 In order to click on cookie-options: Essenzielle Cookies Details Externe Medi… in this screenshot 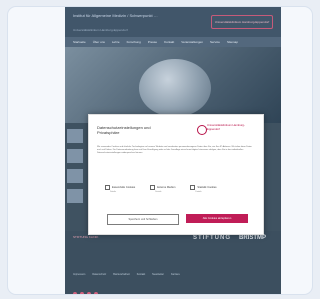, I will do `click(161, 189)`.